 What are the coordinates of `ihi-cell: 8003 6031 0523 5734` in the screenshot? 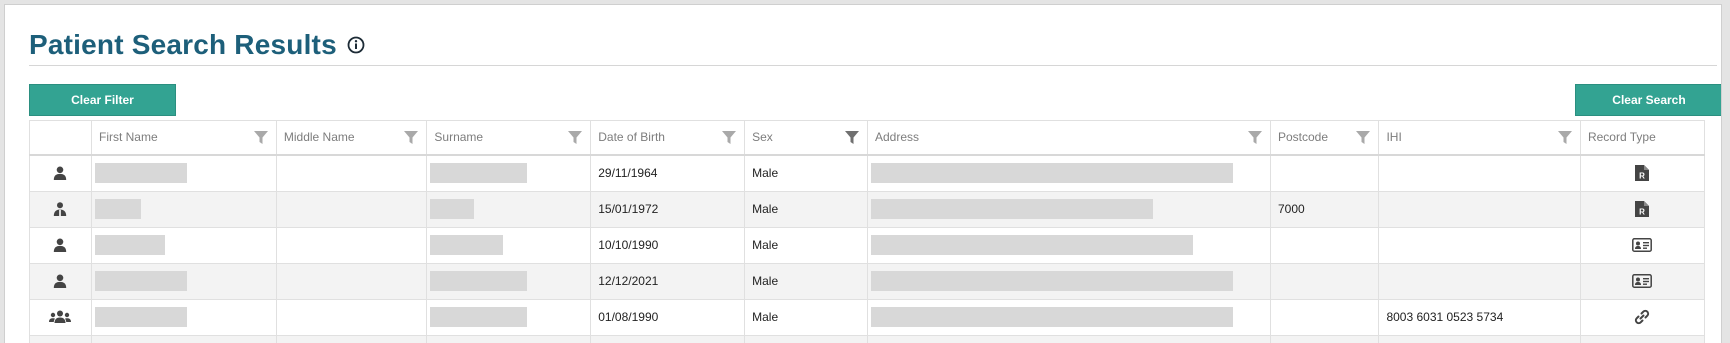 It's located at (1479, 317).